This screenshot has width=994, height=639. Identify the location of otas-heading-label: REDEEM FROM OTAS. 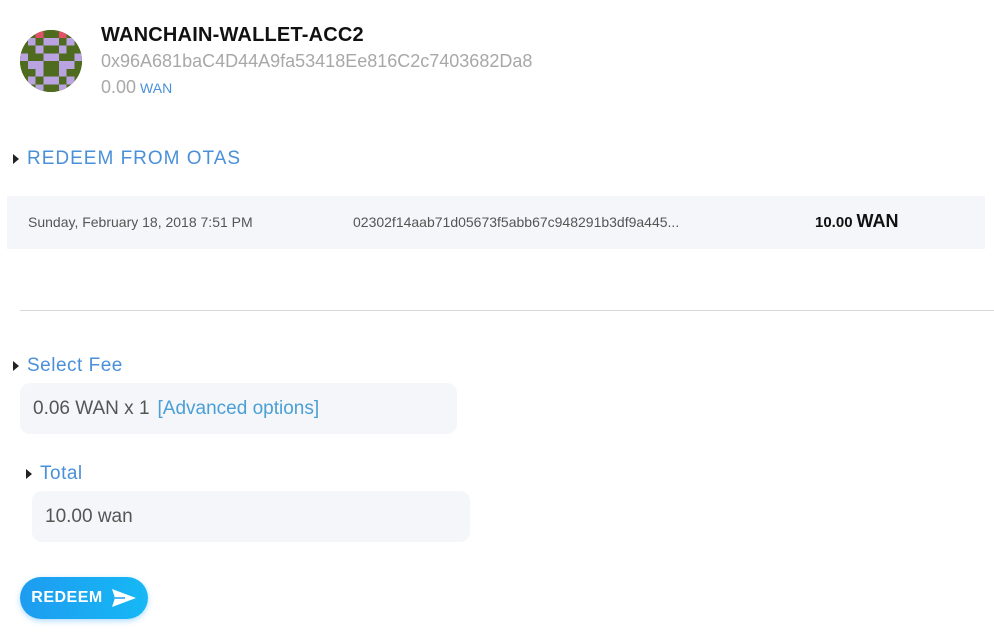
(134, 158).